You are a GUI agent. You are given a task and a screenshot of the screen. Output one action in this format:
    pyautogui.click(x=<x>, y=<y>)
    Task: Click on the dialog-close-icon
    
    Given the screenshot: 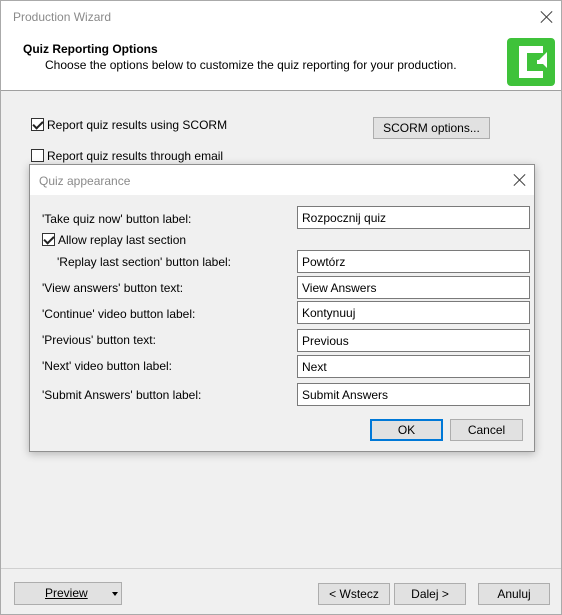 What is the action you would take?
    pyautogui.click(x=520, y=180)
    